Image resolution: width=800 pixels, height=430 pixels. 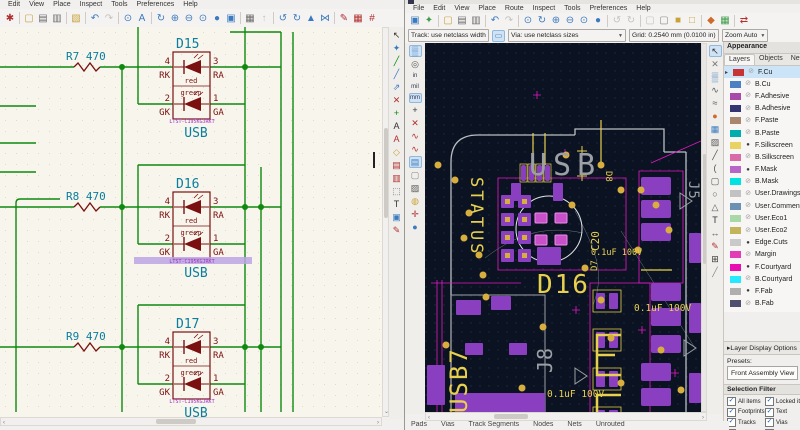 I want to click on add-via-icon: ●, so click(x=715, y=116).